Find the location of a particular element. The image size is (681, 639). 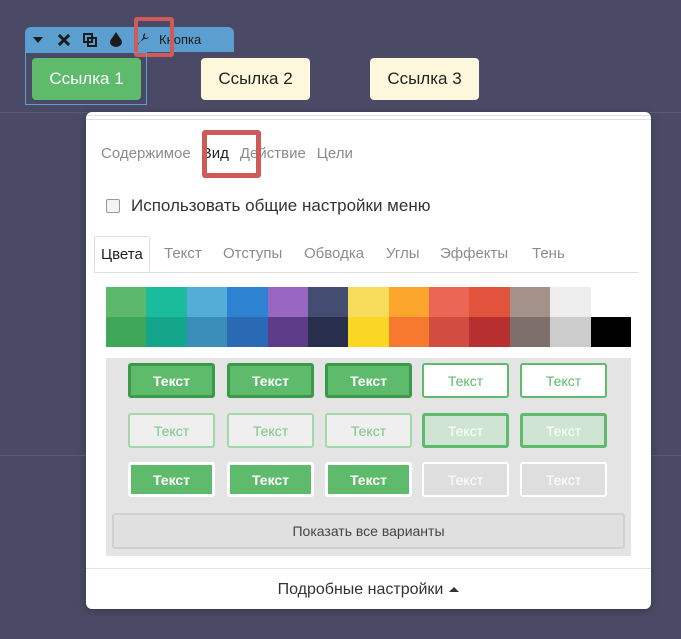

link-button-1: Ссылка 1 is located at coordinates (86, 79).